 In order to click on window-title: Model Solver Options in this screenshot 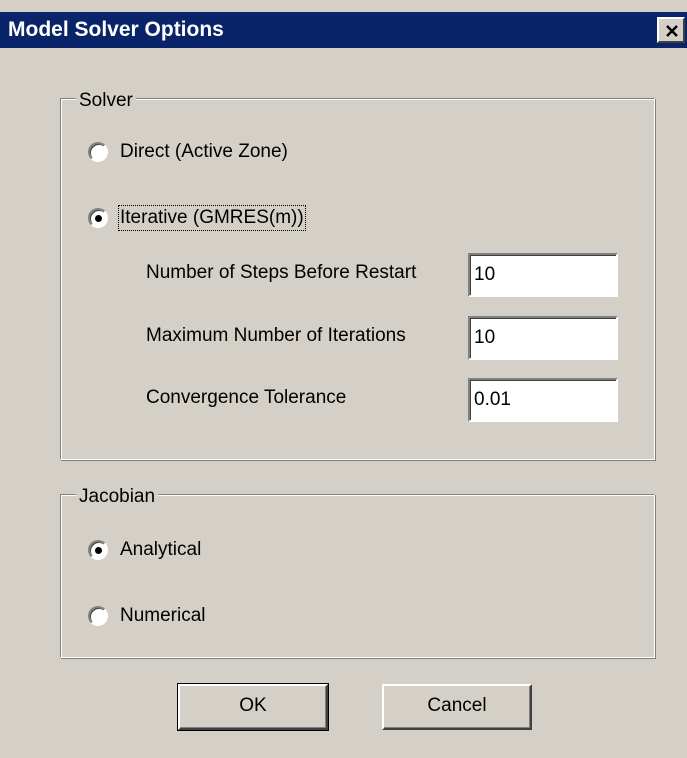, I will do `click(116, 29)`.